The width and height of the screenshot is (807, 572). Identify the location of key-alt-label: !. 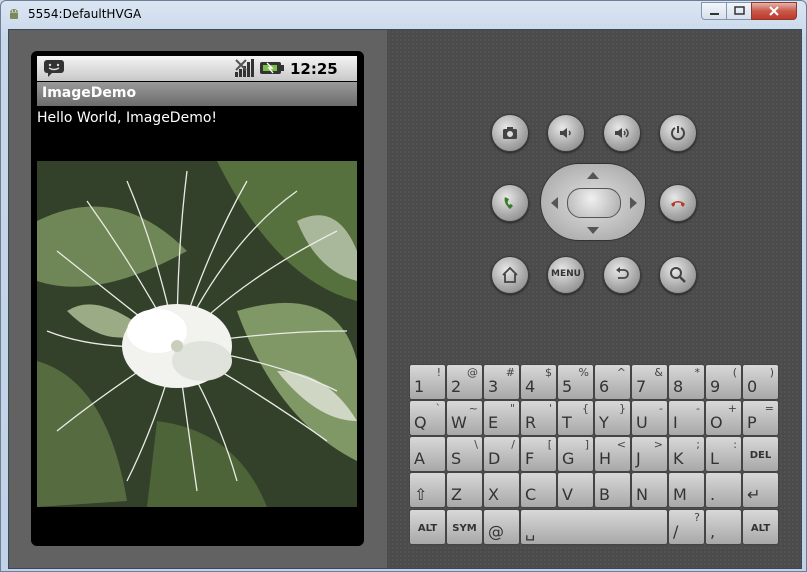
(438, 372).